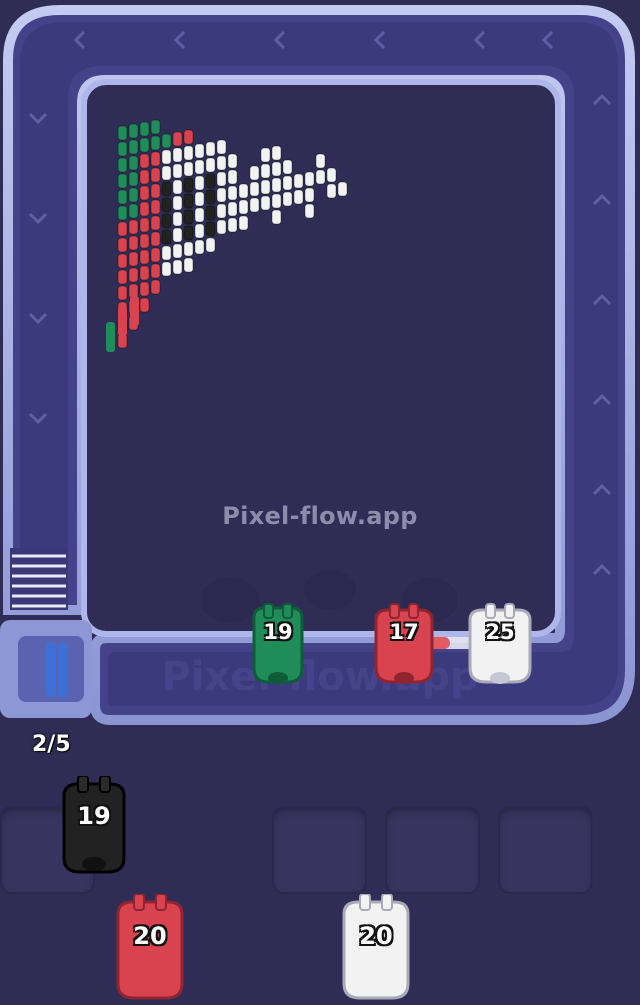  What do you see at coordinates (500, 645) in the screenshot?
I see `conveyor-pig-white: 25` at bounding box center [500, 645].